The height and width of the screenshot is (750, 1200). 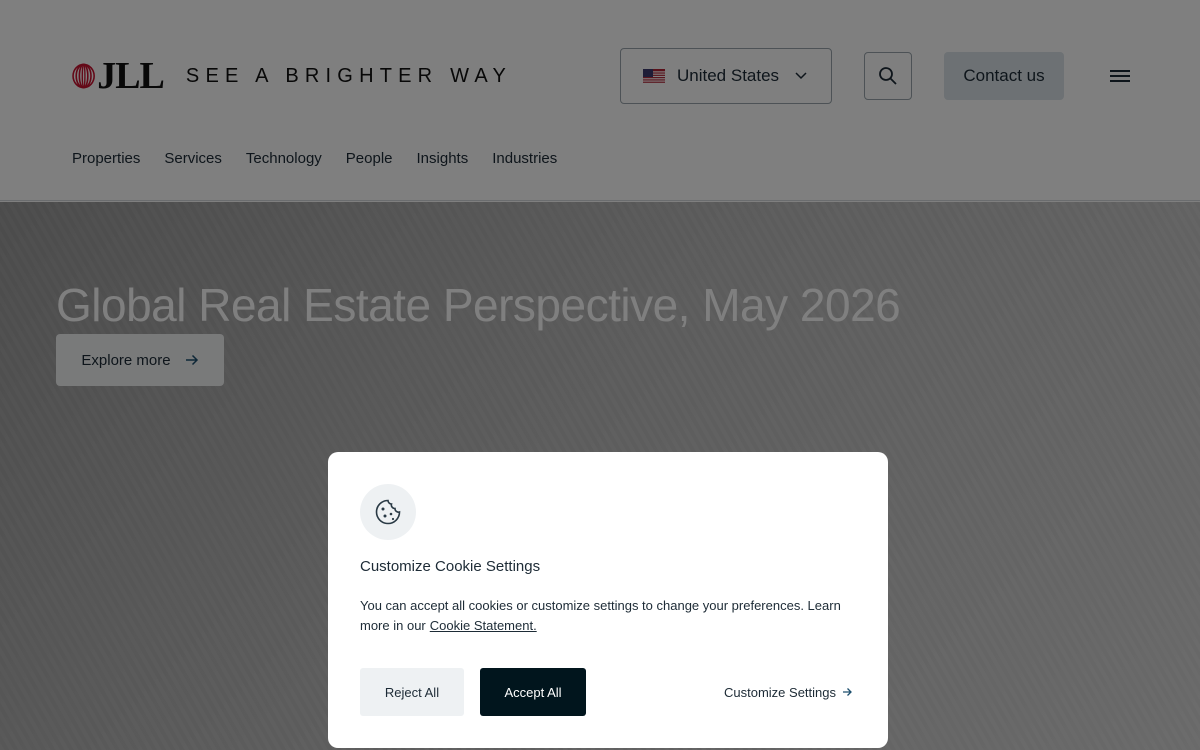 I want to click on cookie-statement-link: Cookie Statement., so click(x=483, y=625).